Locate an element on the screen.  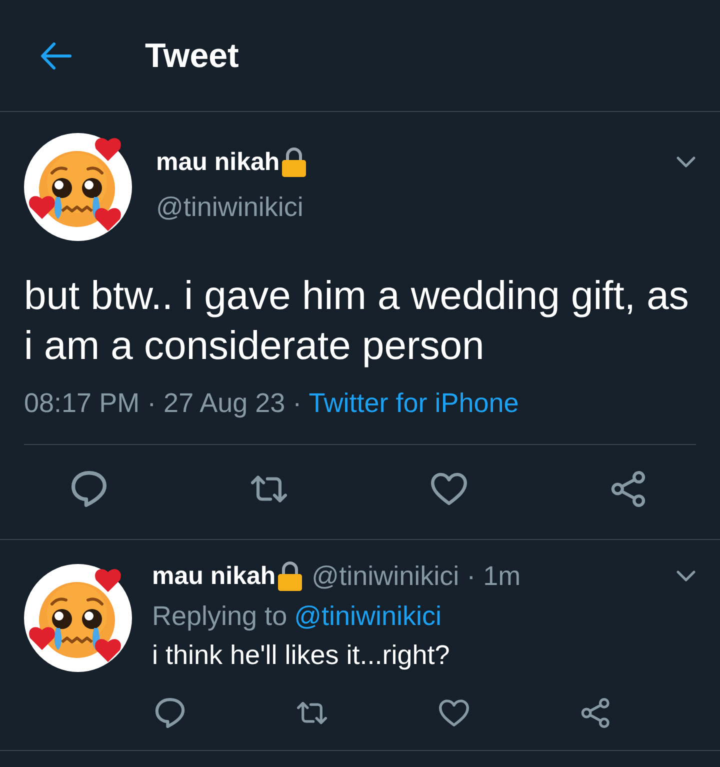
replying-to-handle-link: @tiniwinikici is located at coordinates (368, 616).